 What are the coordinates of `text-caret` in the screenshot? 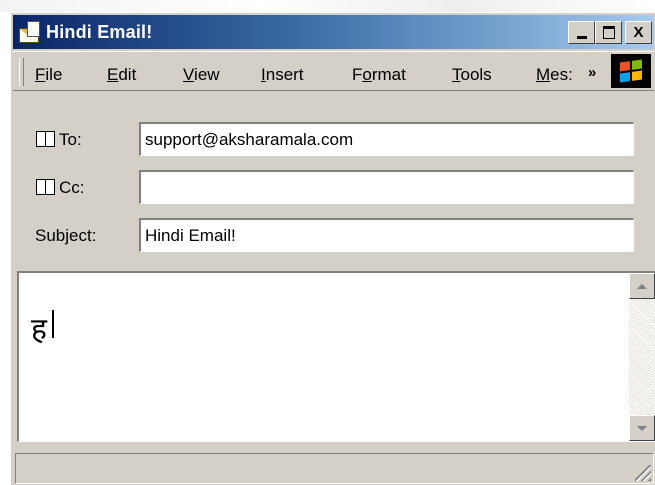 It's located at (53, 324).